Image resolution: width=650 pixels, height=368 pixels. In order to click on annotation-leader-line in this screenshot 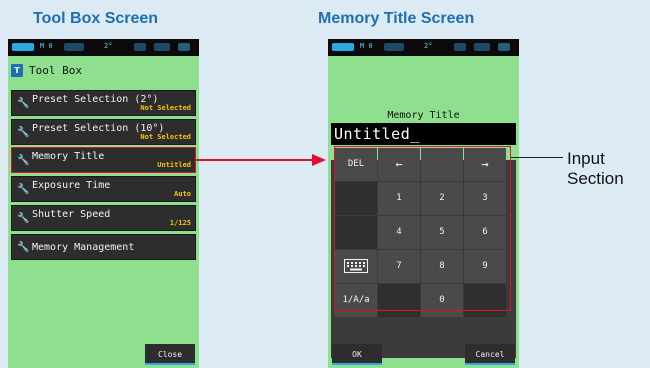, I will do `click(537, 157)`.